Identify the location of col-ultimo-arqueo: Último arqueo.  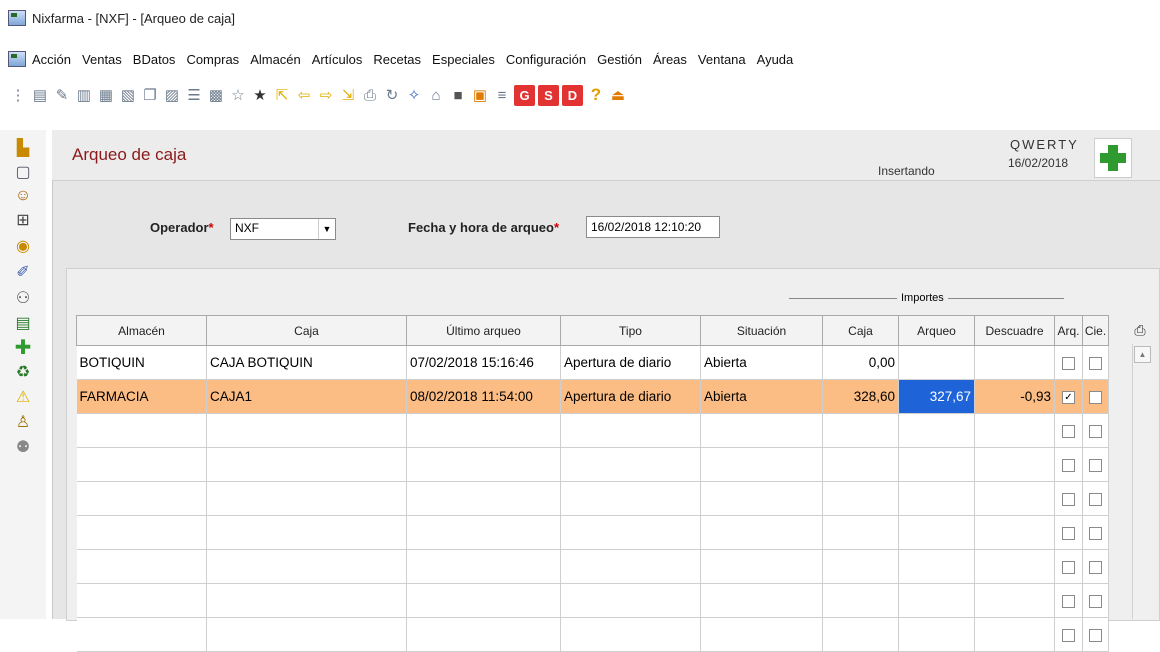
(483, 330).